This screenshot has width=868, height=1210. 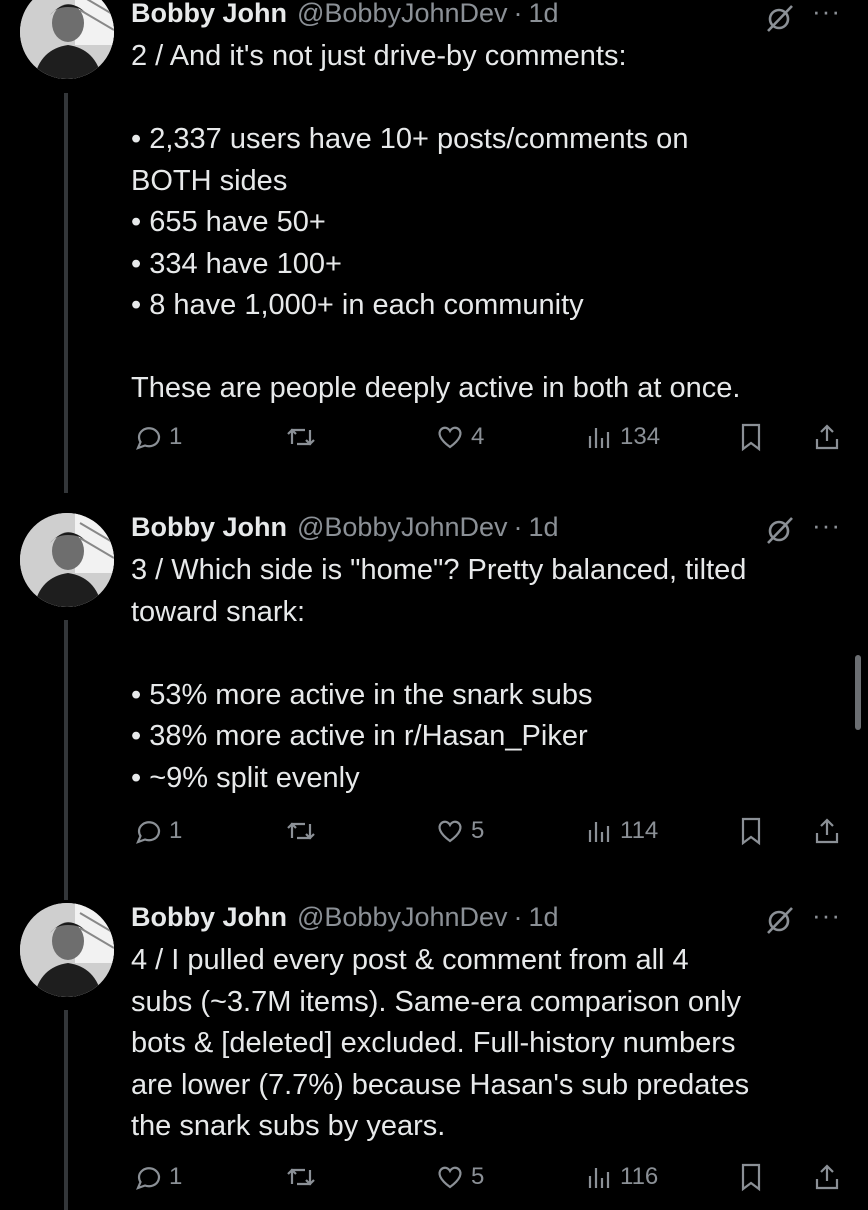 I want to click on views-count: 114, so click(x=639, y=830).